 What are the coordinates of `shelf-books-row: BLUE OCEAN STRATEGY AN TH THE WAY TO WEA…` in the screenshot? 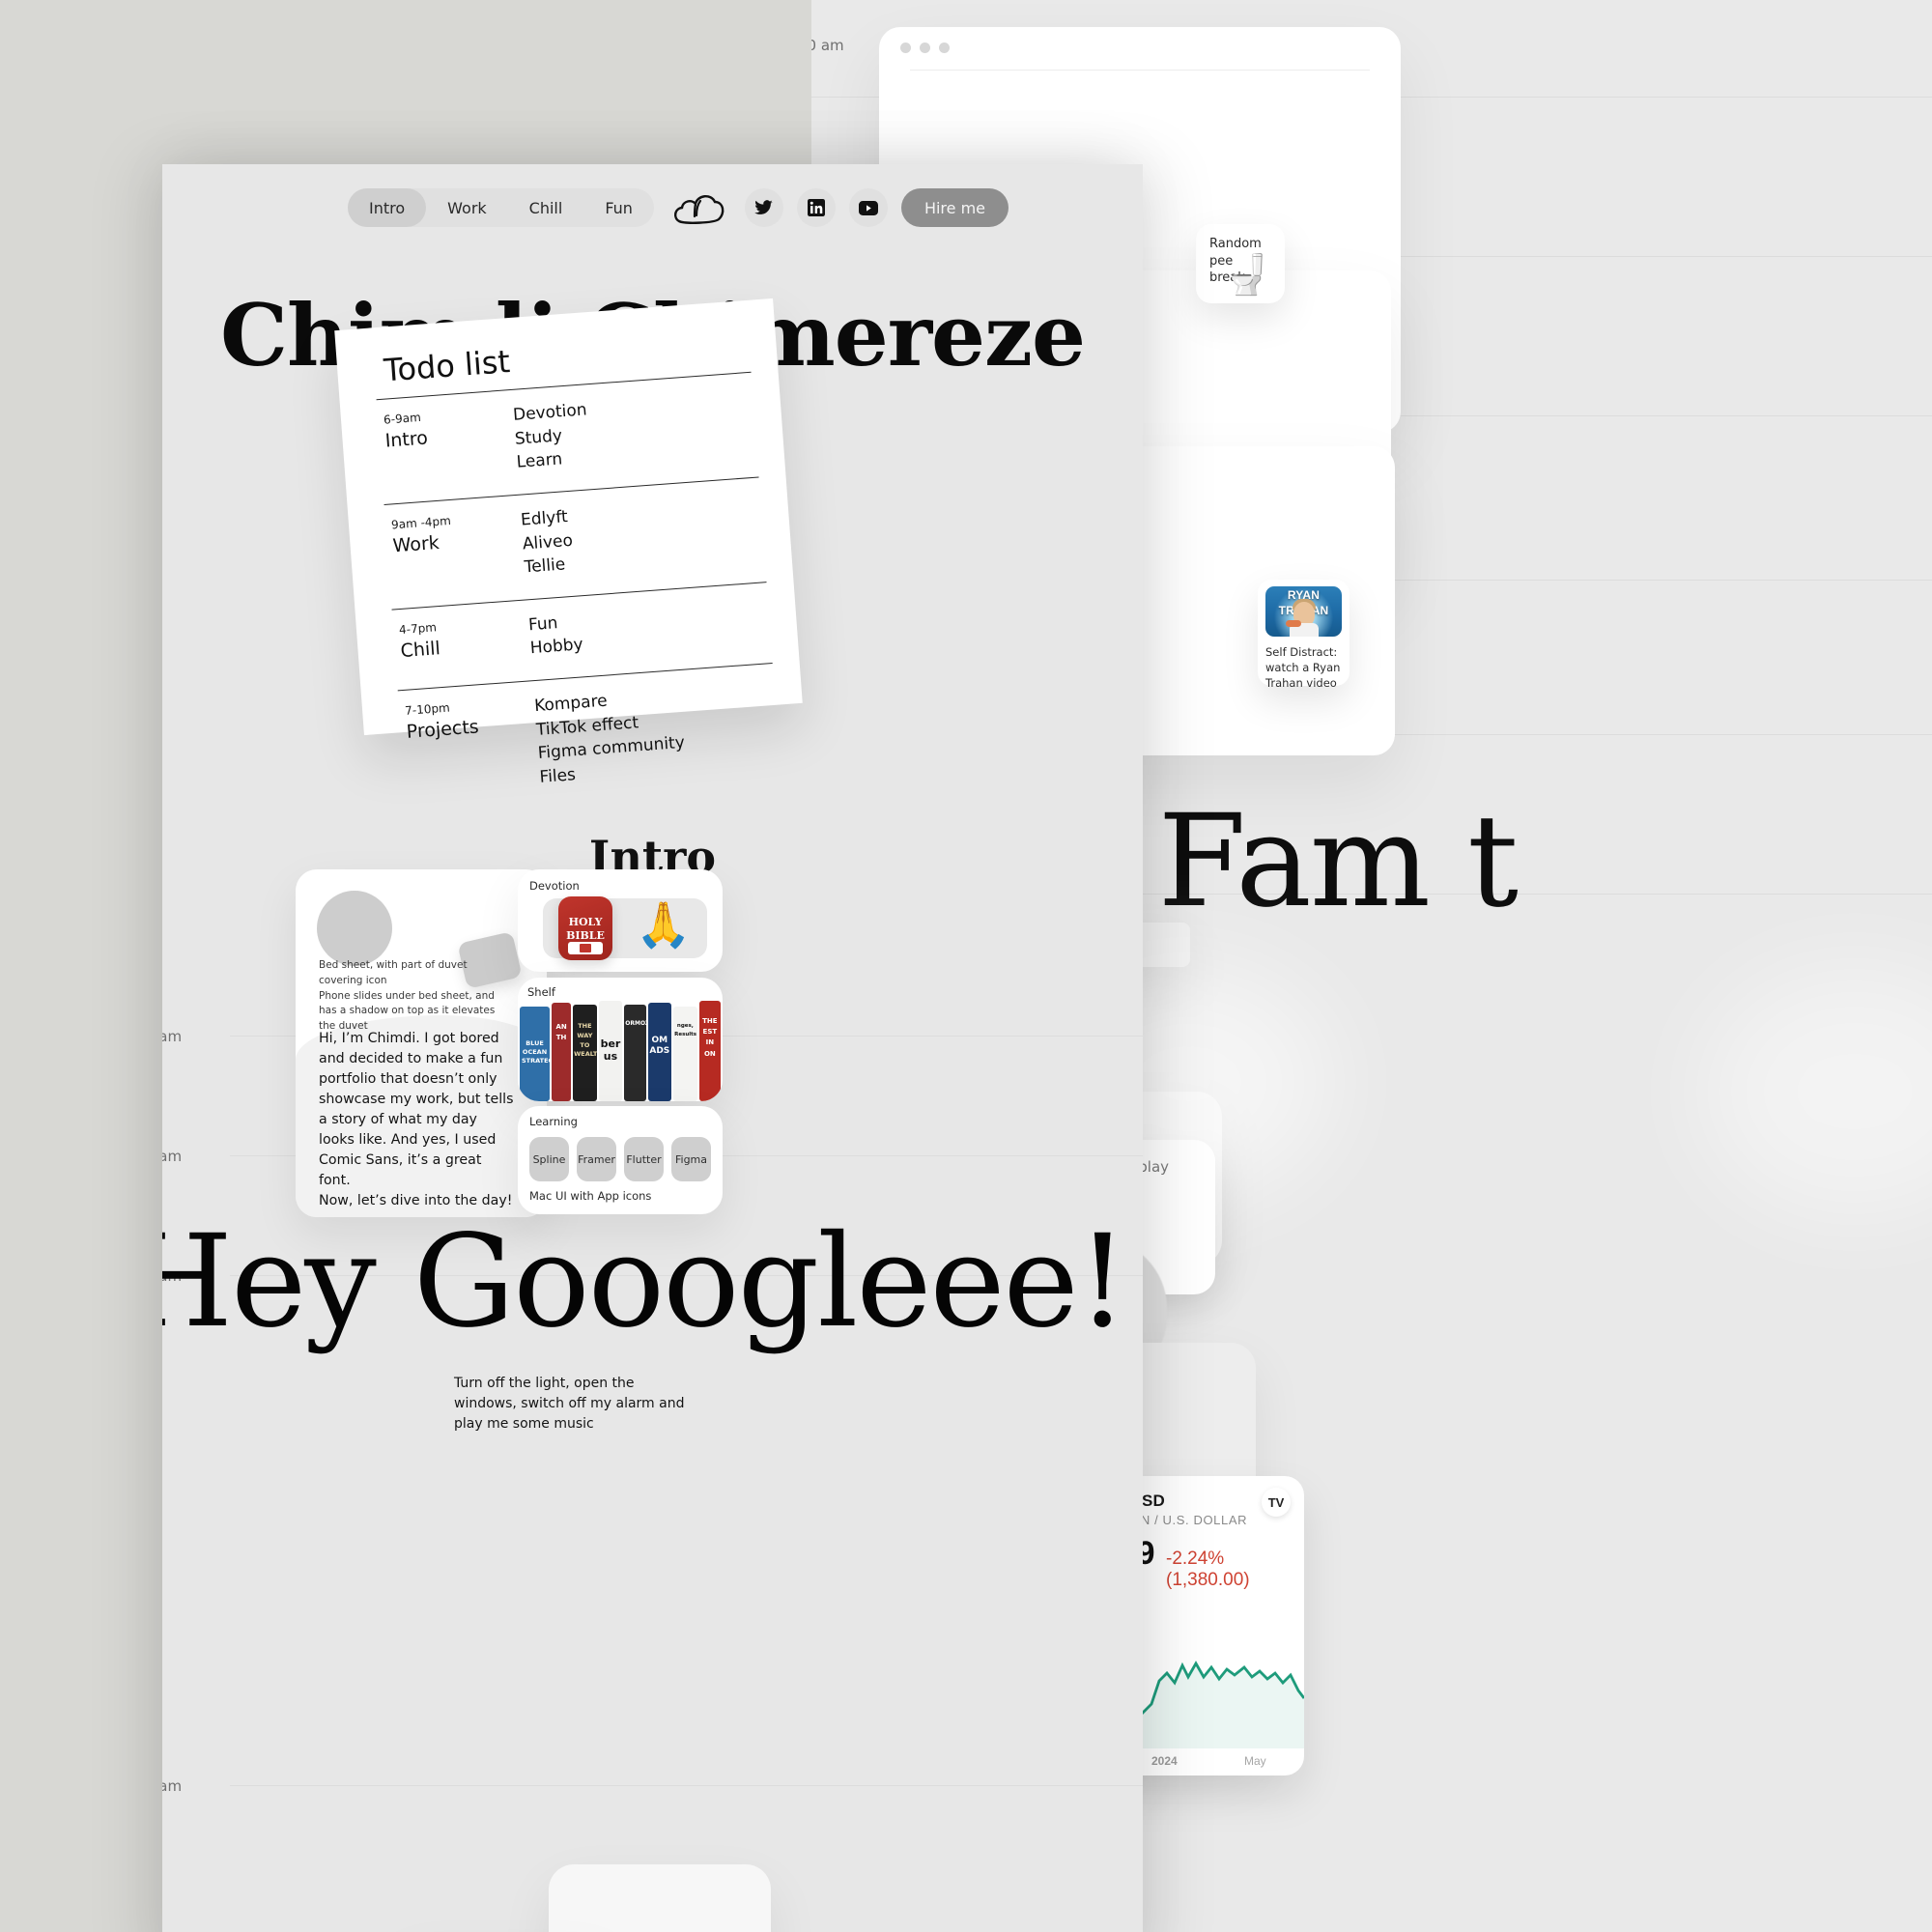 It's located at (620, 1051).